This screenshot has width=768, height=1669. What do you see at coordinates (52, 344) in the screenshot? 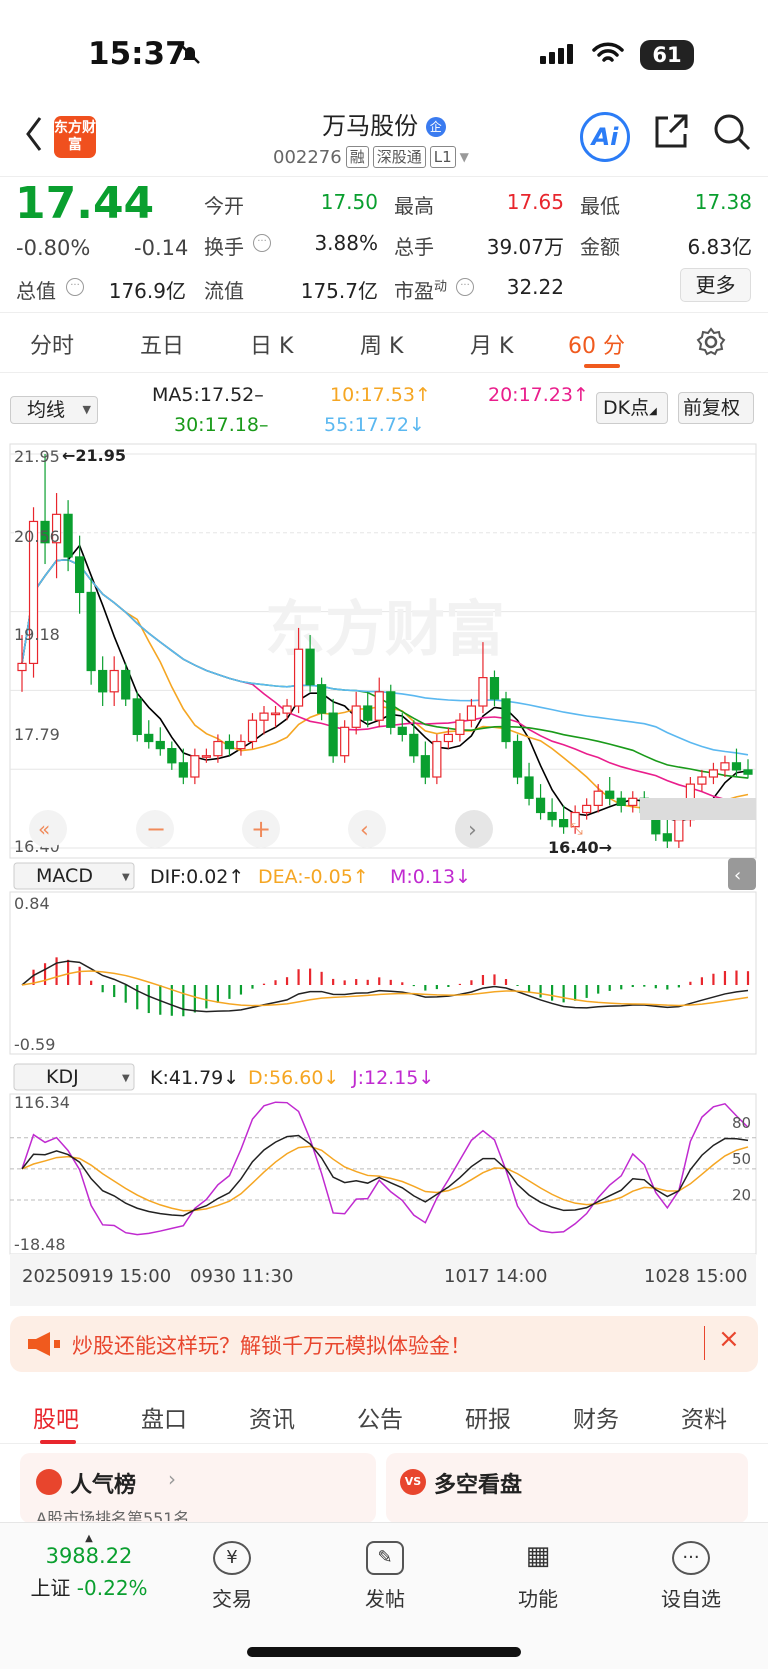
I see `tab-intraday: 分时` at bounding box center [52, 344].